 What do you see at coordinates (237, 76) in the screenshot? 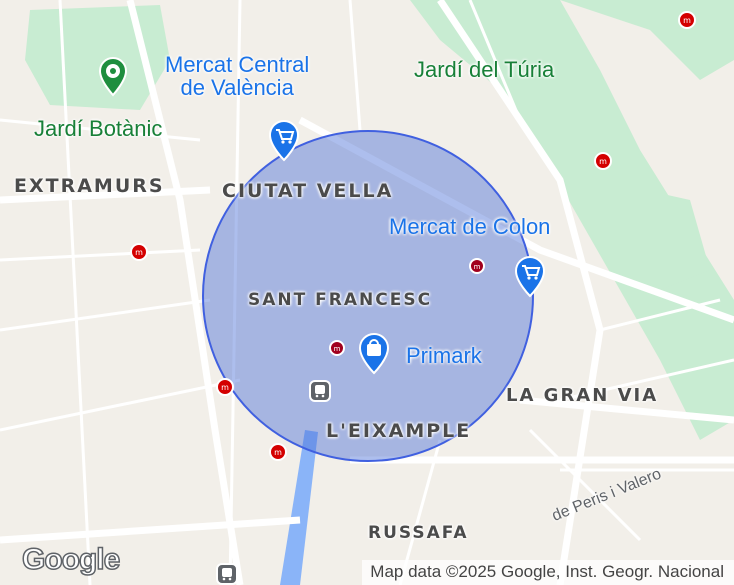
I see `place-label-mercat-central: Mercat Central de València` at bounding box center [237, 76].